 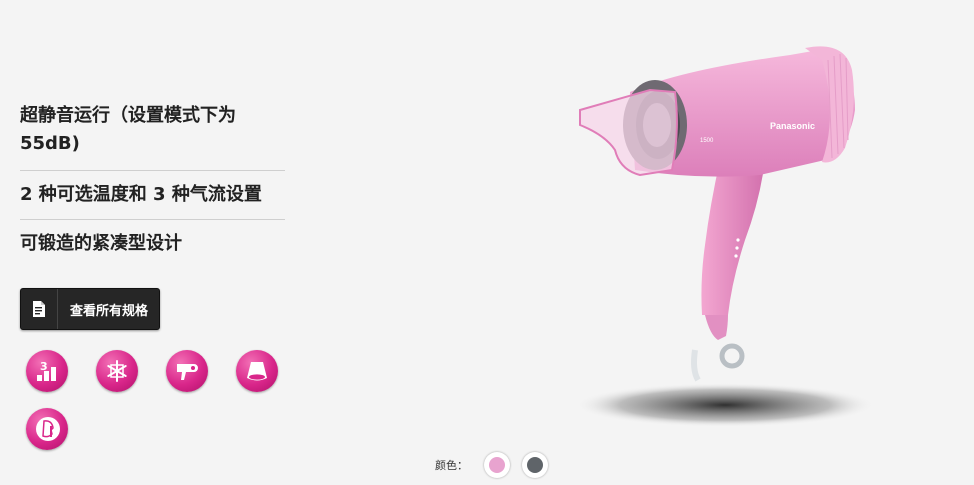 I want to click on view-all-specs-button: 查看所有规格, so click(x=90, y=309).